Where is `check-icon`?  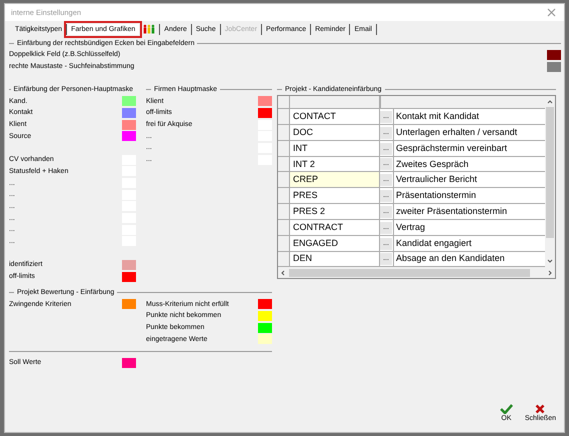 check-icon is located at coordinates (506, 409).